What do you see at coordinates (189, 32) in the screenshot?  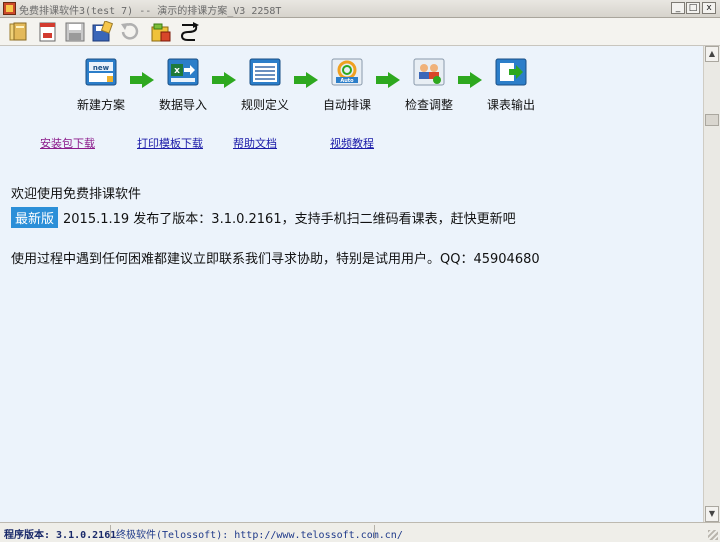 I see `route-icon` at bounding box center [189, 32].